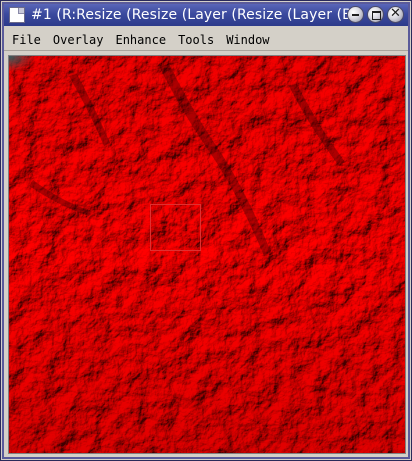  I want to click on menu-tools: Tools, so click(196, 40).